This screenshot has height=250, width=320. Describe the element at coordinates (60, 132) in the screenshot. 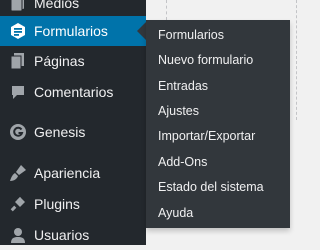

I see `sidebar-item-label: Genesis` at that location.